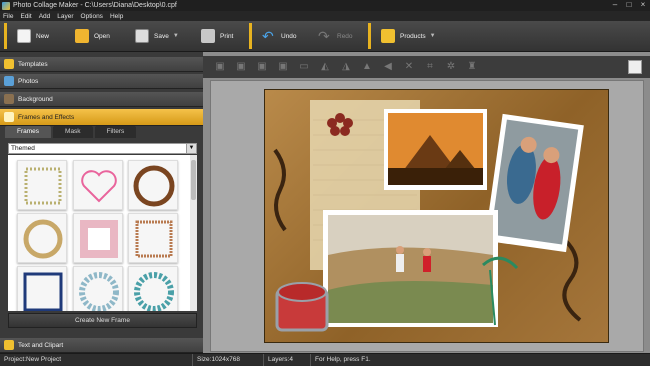  What do you see at coordinates (102, 148) in the screenshot?
I see `frame-category-dropdown: Themed ▼` at bounding box center [102, 148].